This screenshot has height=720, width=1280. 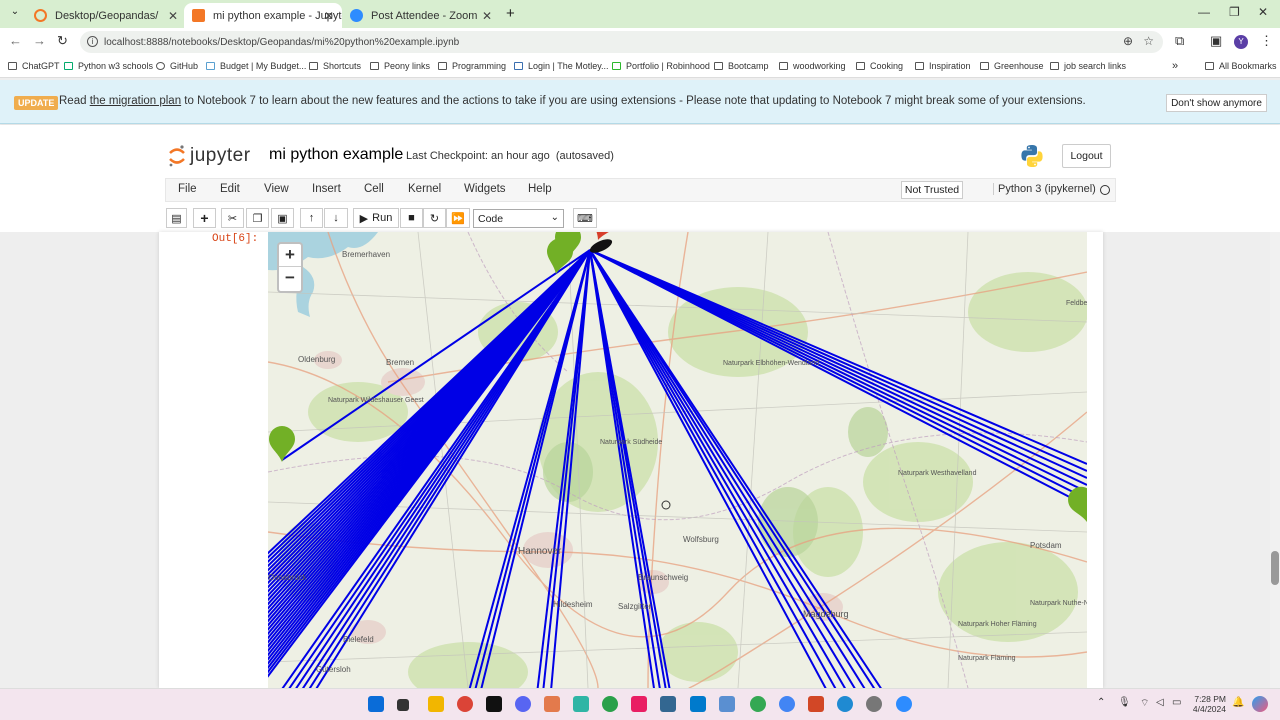 I want to click on bookmark-folder-woodworking: woodworking, so click(x=812, y=66).